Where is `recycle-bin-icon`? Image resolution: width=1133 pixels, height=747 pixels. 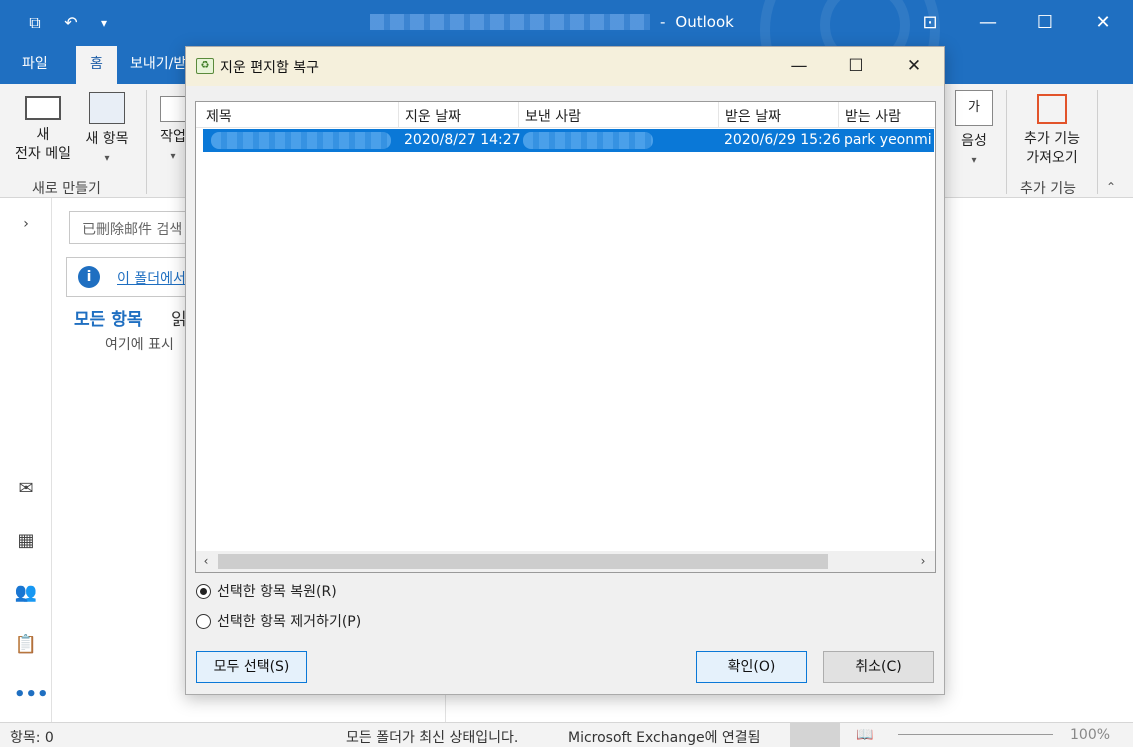
recycle-bin-icon is located at coordinates (173, 109).